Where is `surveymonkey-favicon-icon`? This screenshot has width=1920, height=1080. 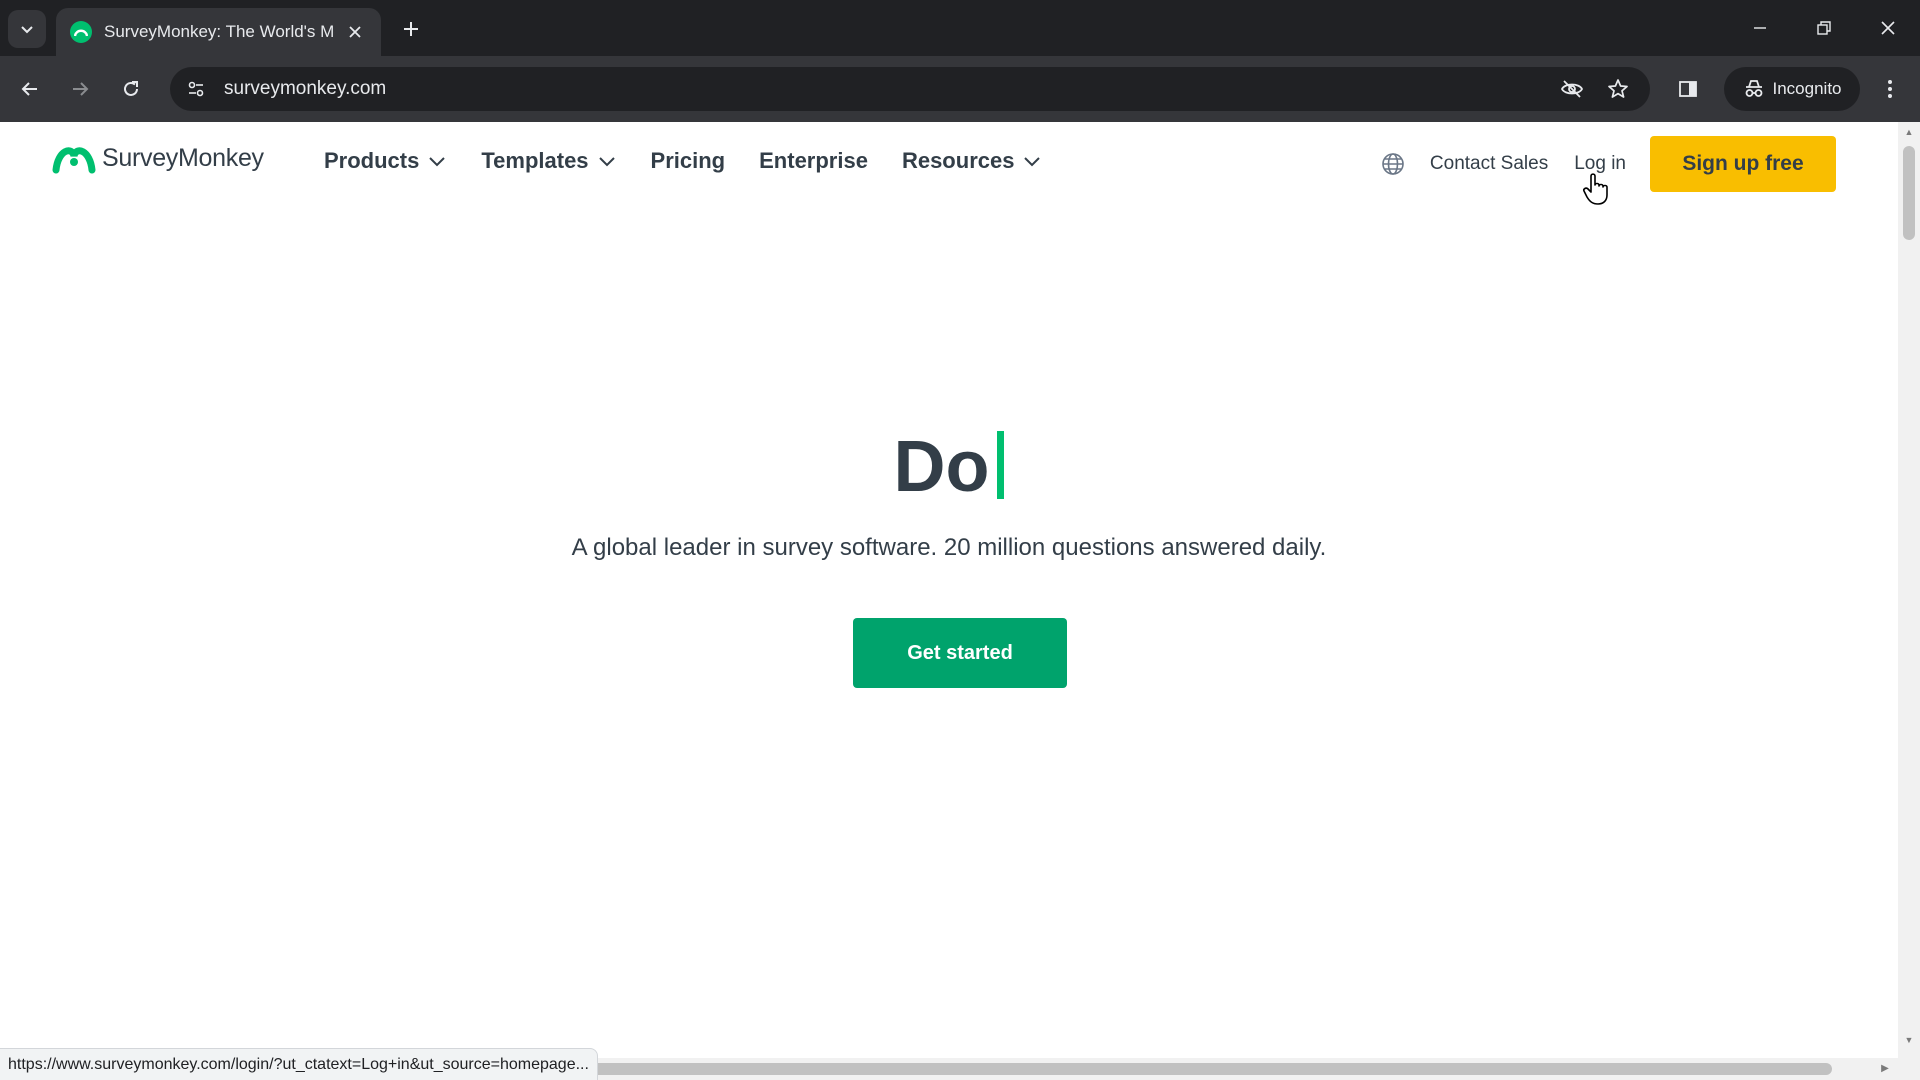
surveymonkey-favicon-icon is located at coordinates (81, 32).